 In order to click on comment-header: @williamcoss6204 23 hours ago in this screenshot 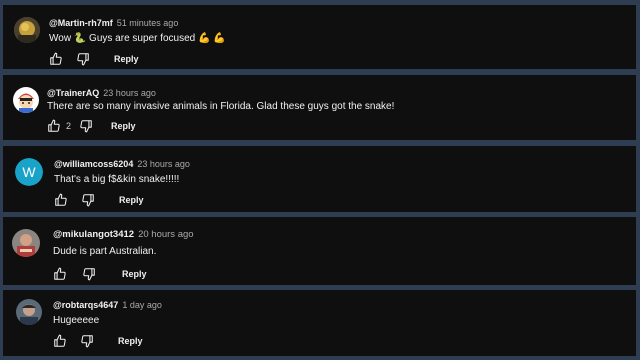, I will do `click(122, 164)`.